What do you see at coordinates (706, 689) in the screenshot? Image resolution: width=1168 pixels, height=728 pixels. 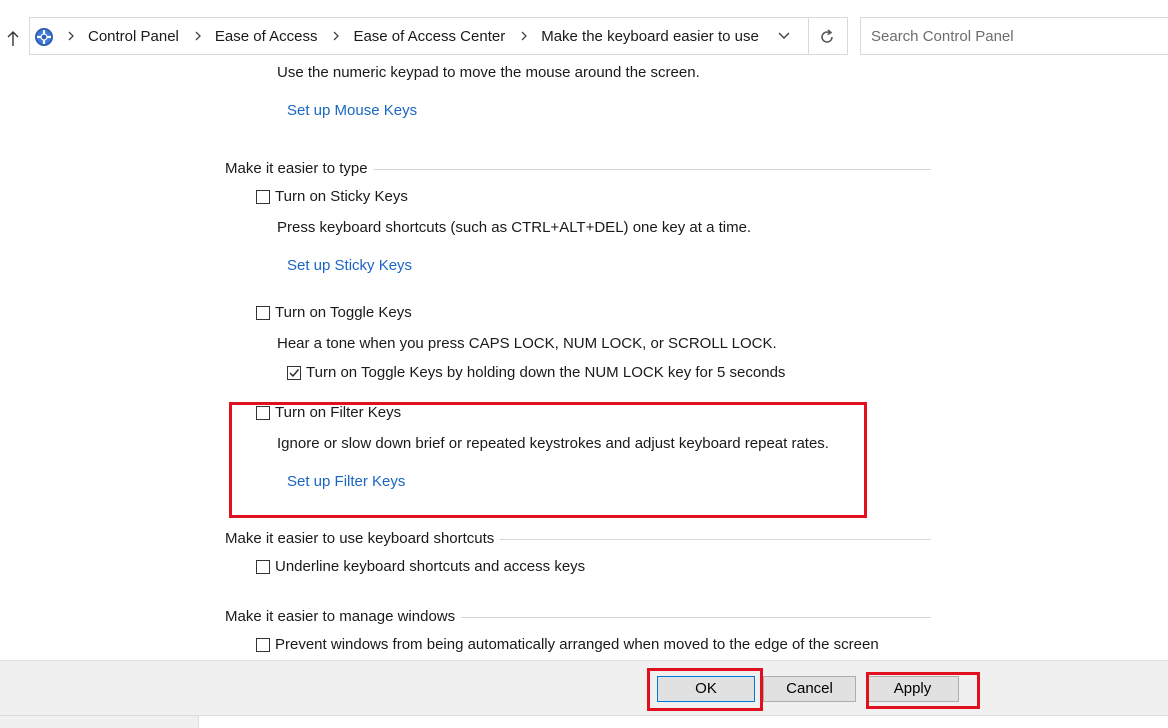 I see `ok-button: OK` at bounding box center [706, 689].